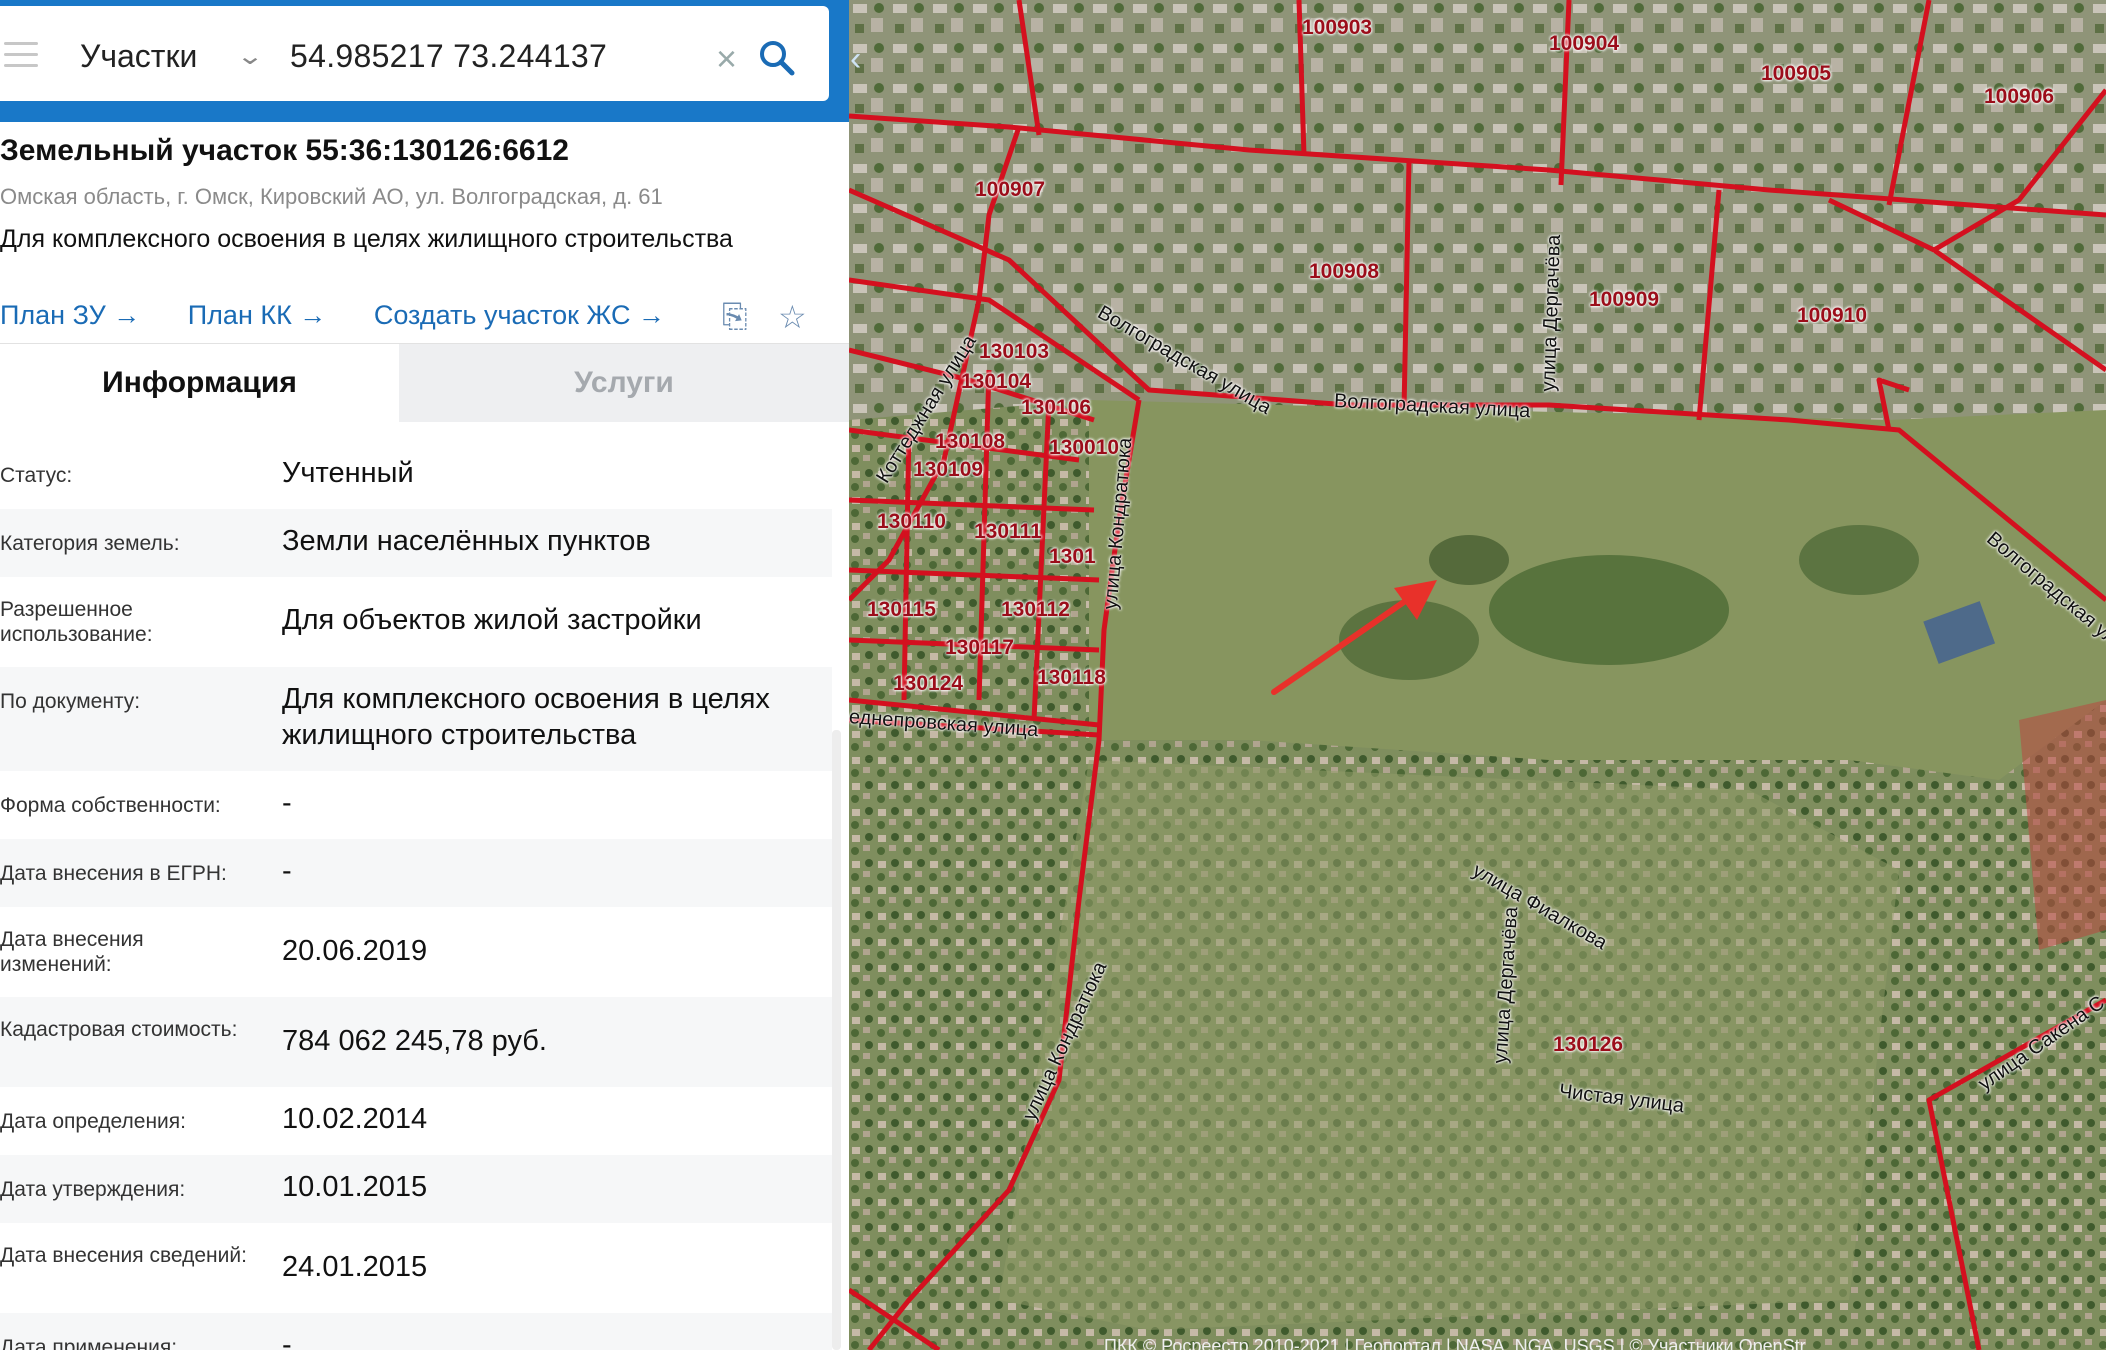 Image resolution: width=2106 pixels, height=1350 pixels. Describe the element at coordinates (138, 56) in the screenshot. I see `layer-select: Участки` at that location.